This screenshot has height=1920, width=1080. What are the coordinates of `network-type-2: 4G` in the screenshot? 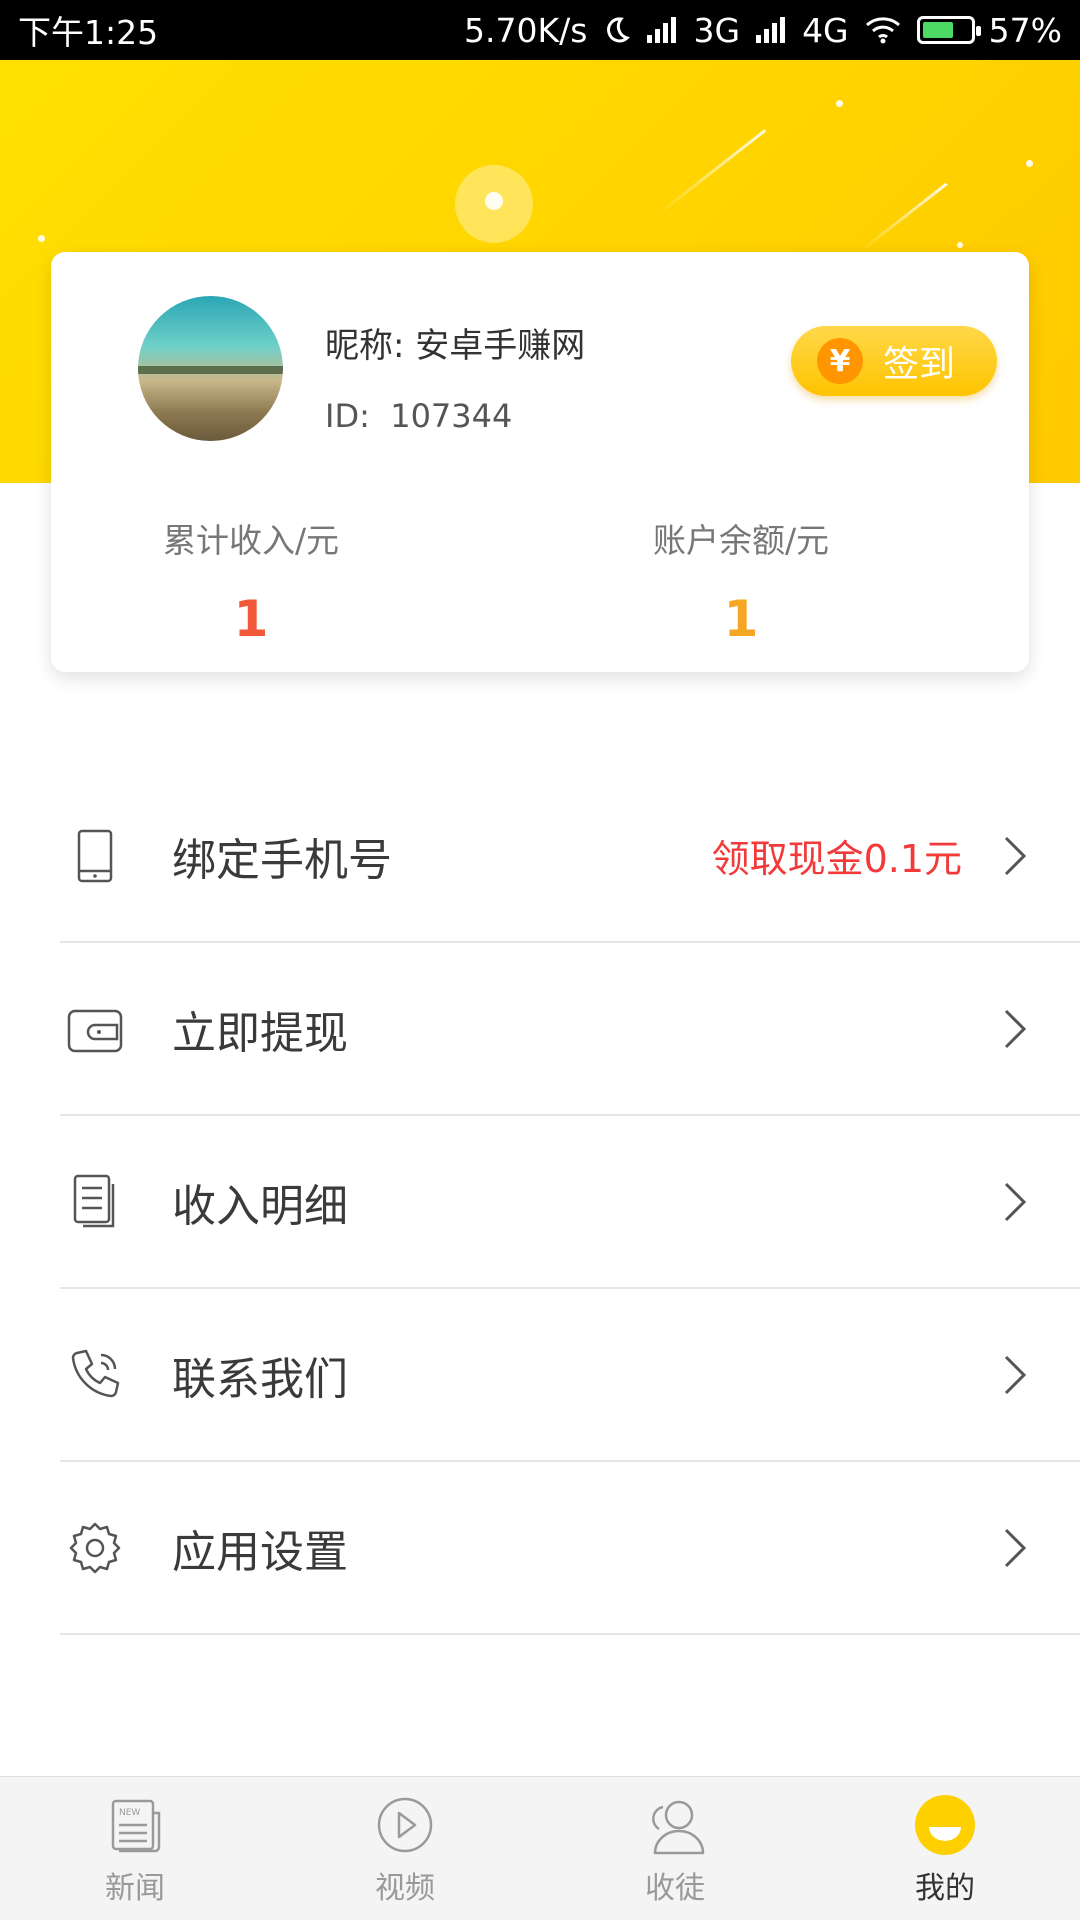 It's located at (825, 30).